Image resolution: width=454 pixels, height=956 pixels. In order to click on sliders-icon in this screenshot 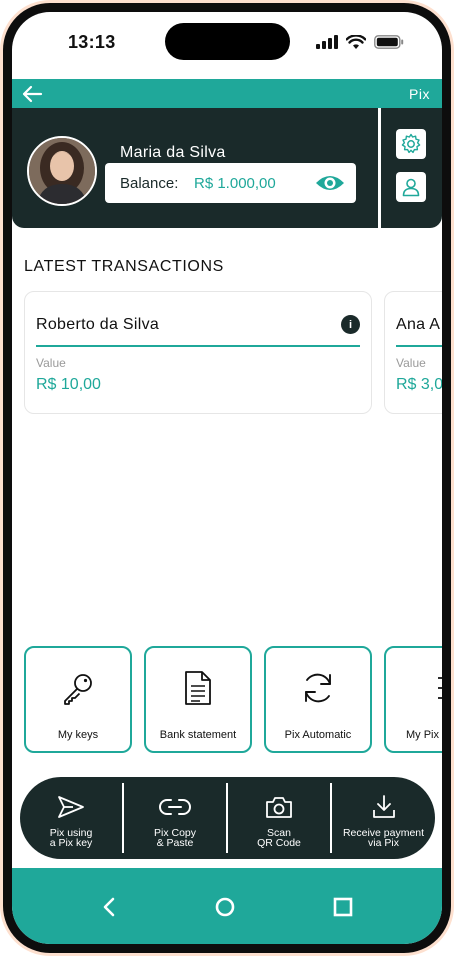, I will do `click(440, 688)`.